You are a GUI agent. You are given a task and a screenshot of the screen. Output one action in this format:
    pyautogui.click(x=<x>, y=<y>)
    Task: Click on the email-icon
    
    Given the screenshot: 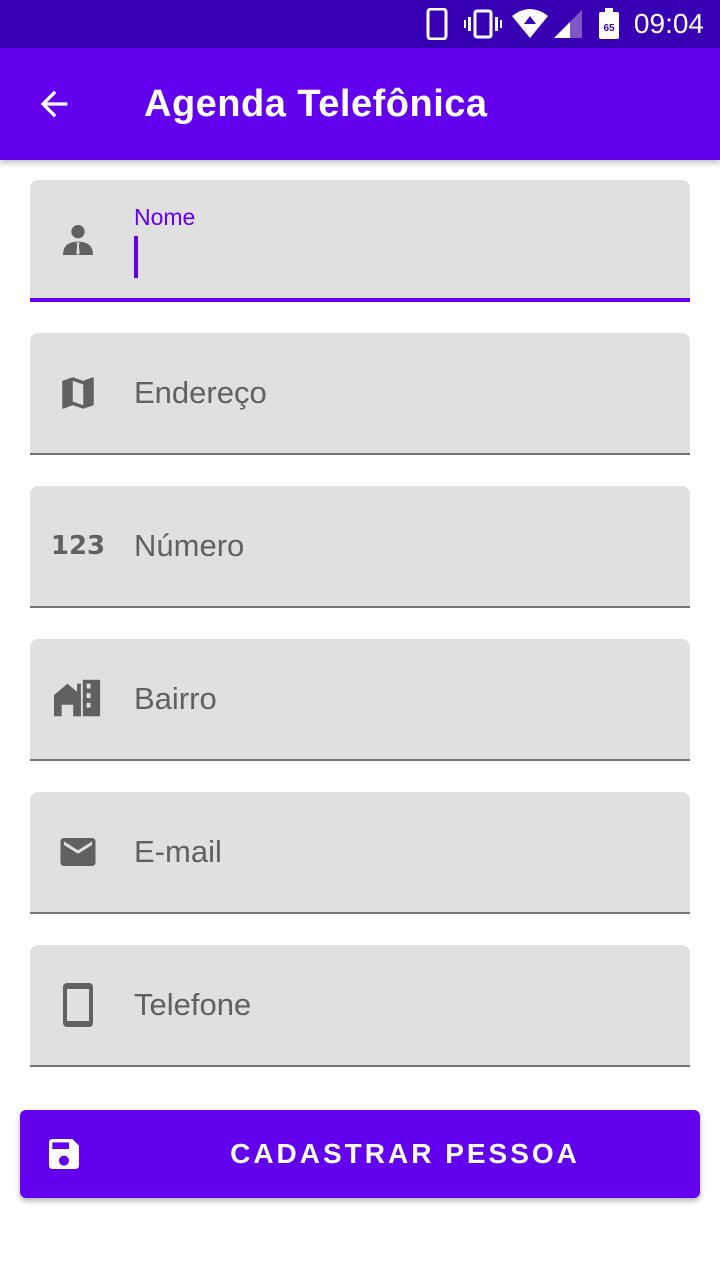 What is the action you would take?
    pyautogui.click(x=78, y=852)
    